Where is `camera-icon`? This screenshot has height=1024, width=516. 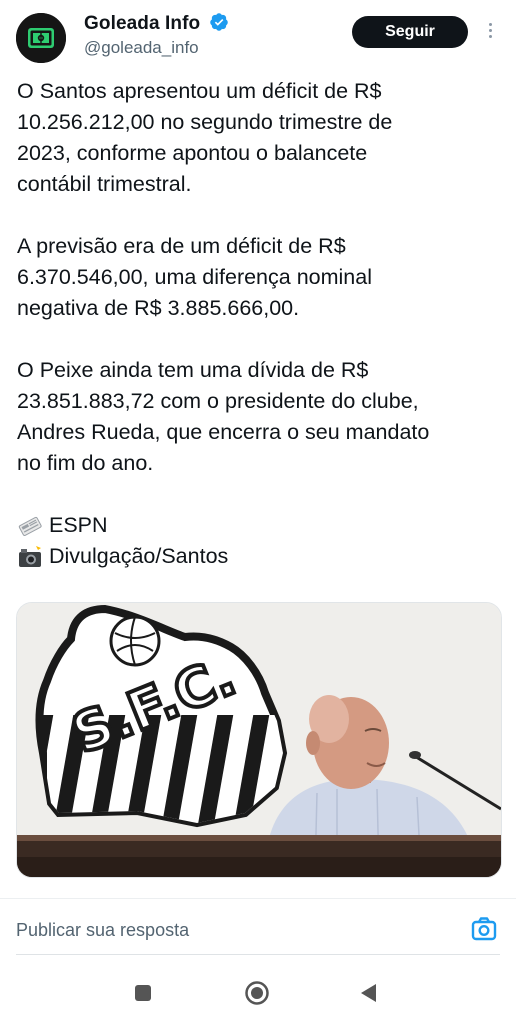 camera-icon is located at coordinates (484, 929).